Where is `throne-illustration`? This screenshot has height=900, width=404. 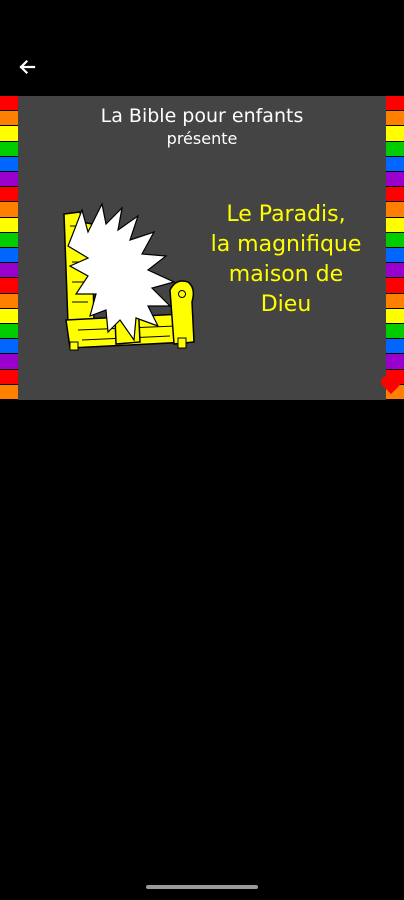 throne-illustration is located at coordinates (129, 277).